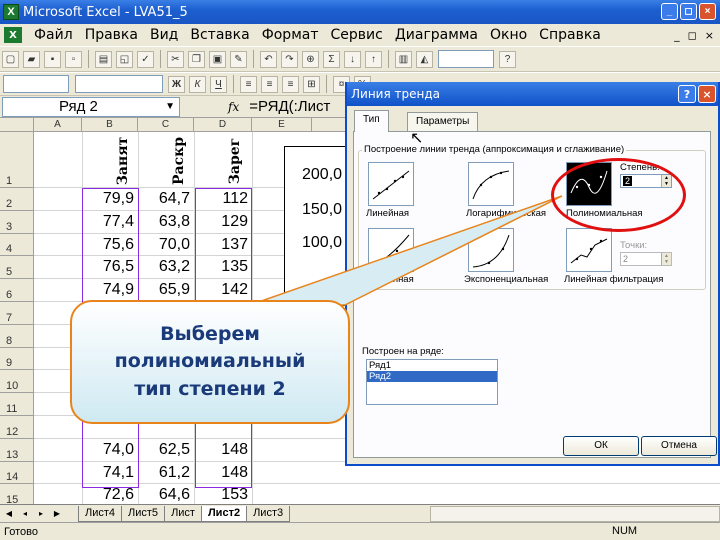 The width and height of the screenshot is (720, 540). Describe the element at coordinates (9, 514) in the screenshot. I see `first-sheet-icon: ◀` at that location.